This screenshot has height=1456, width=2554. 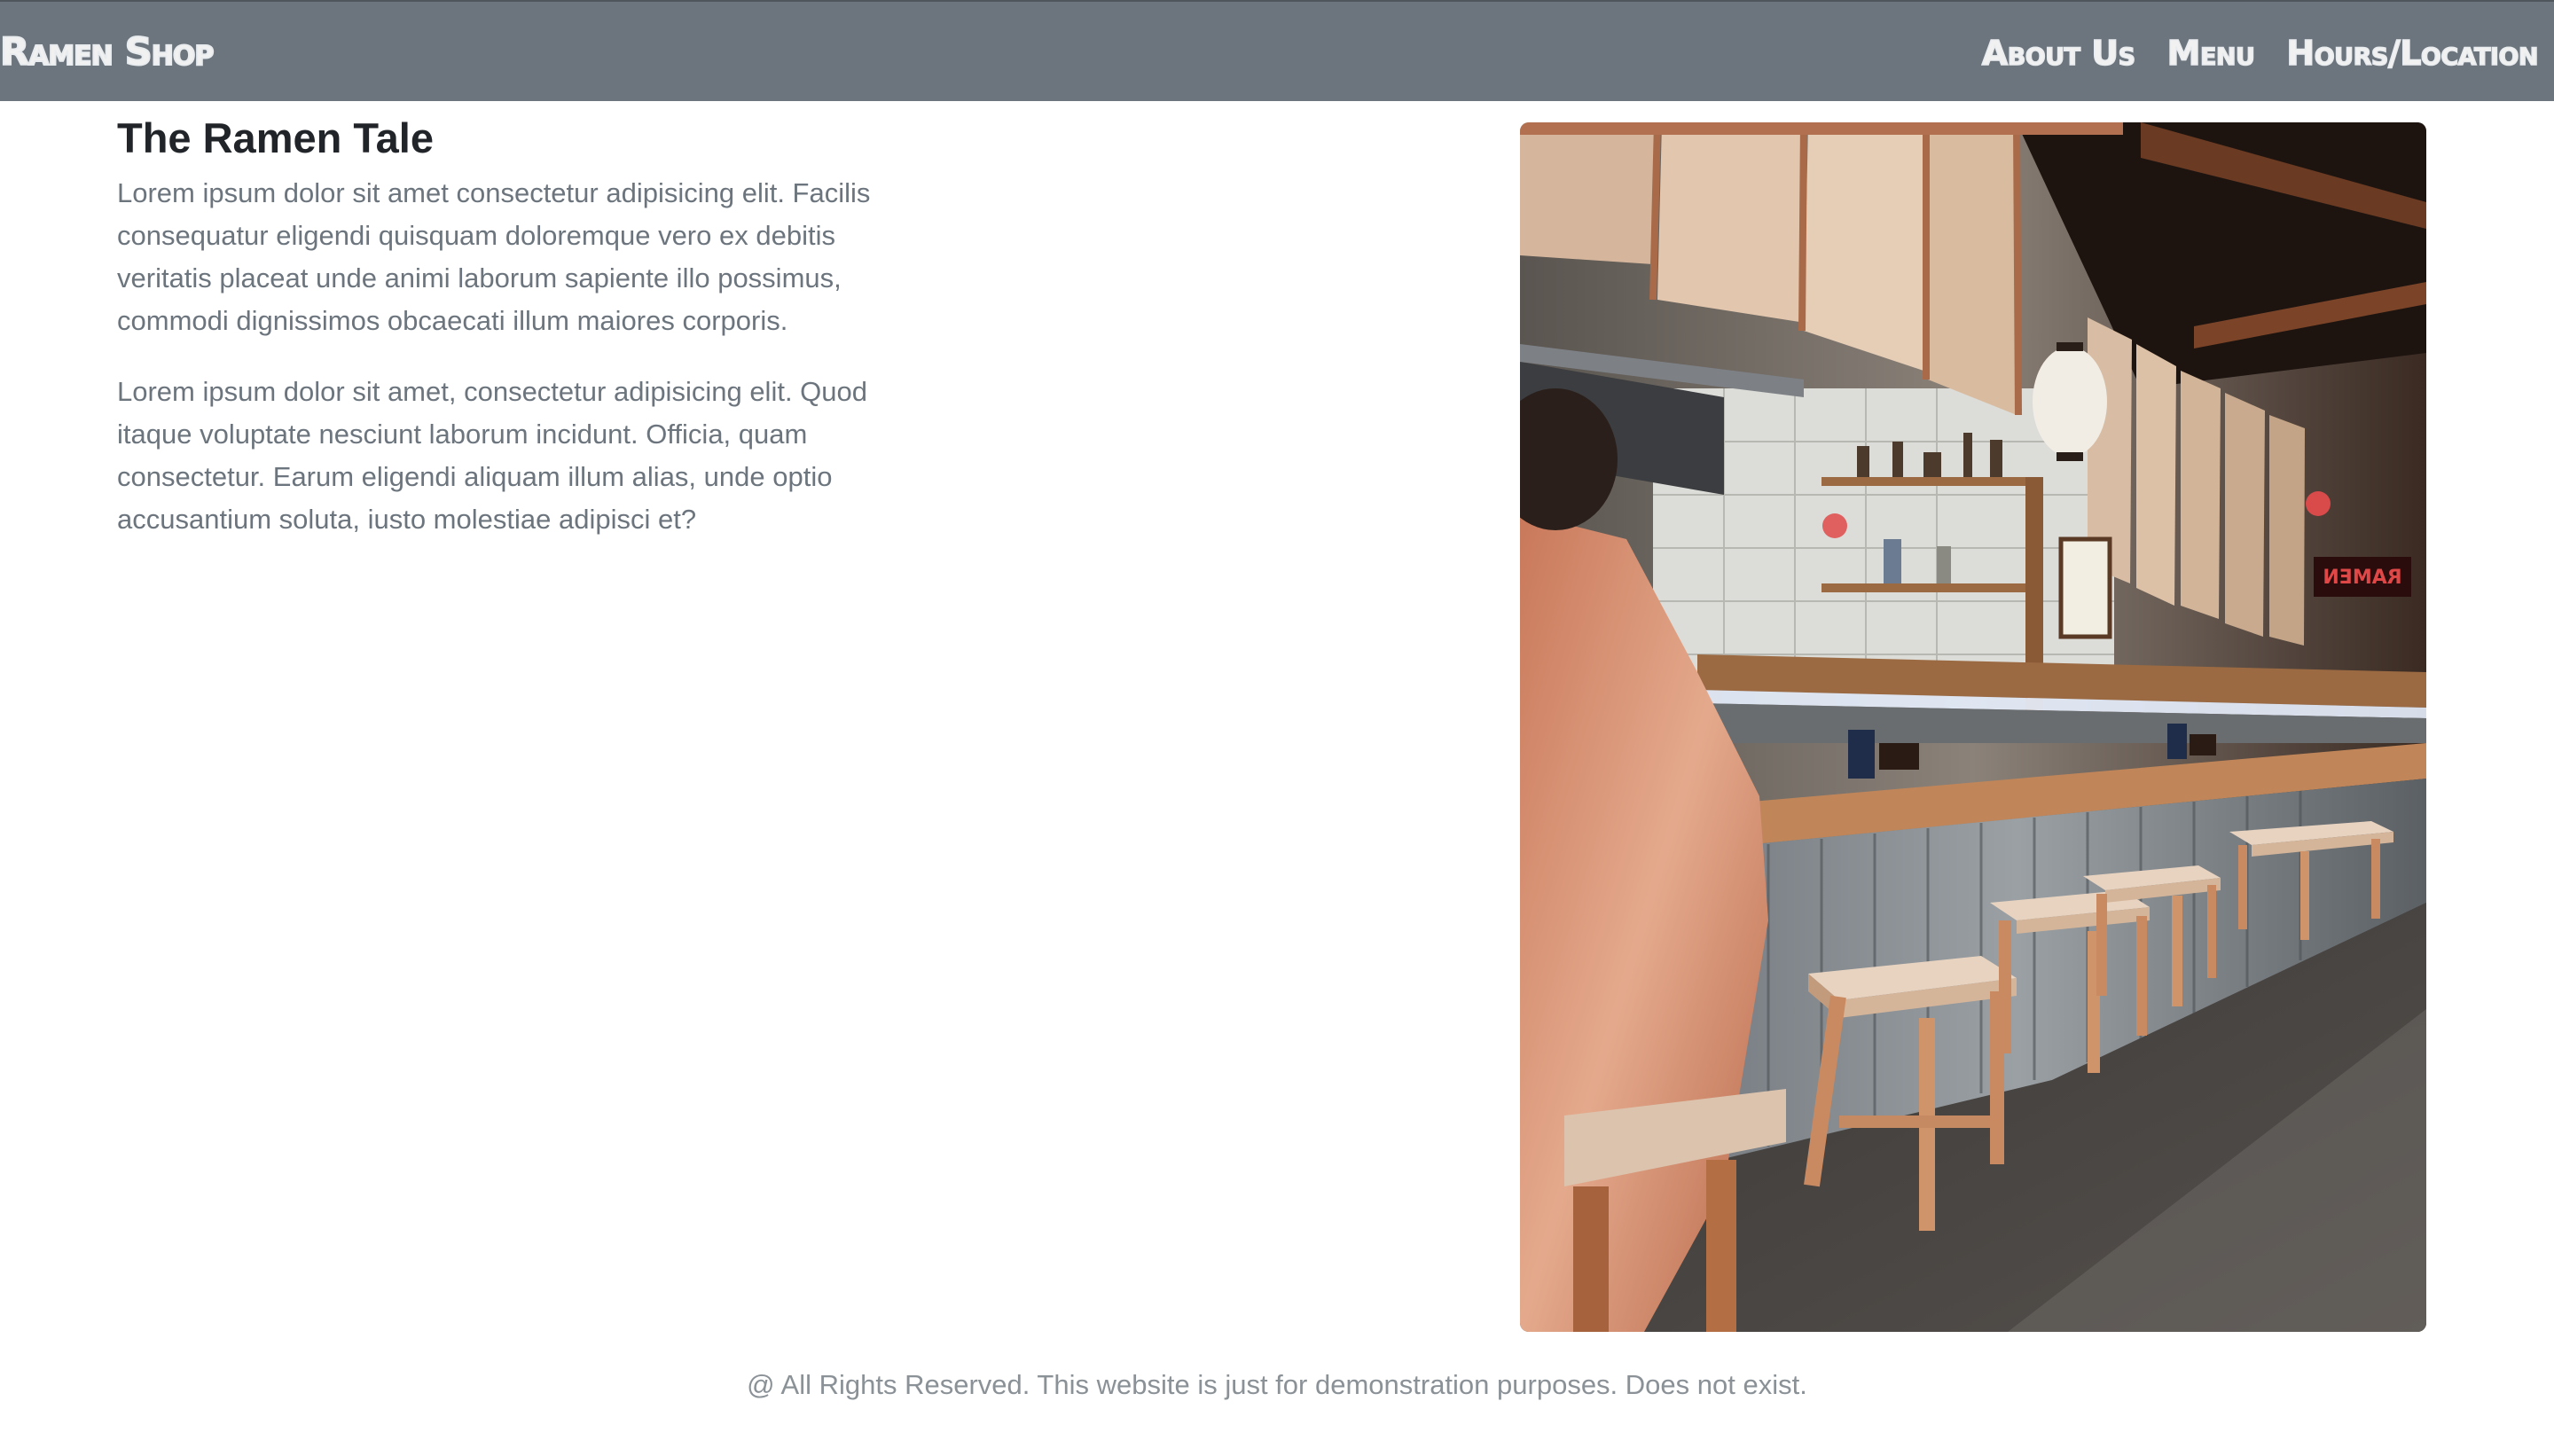 What do you see at coordinates (275, 137) in the screenshot?
I see `page-title: The Ramen Tale` at bounding box center [275, 137].